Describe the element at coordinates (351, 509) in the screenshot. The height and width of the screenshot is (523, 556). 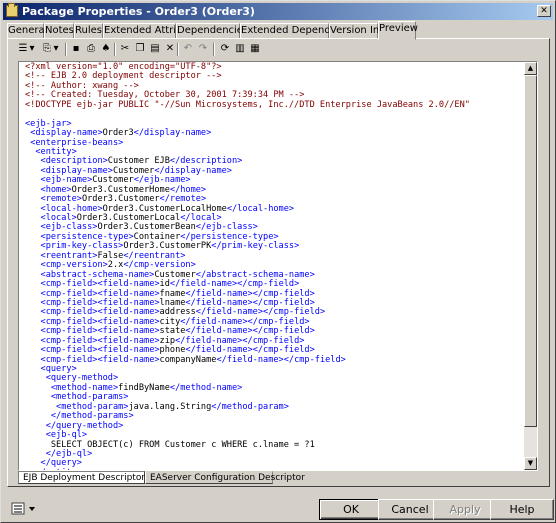
I see `ok-button: OK` at that location.